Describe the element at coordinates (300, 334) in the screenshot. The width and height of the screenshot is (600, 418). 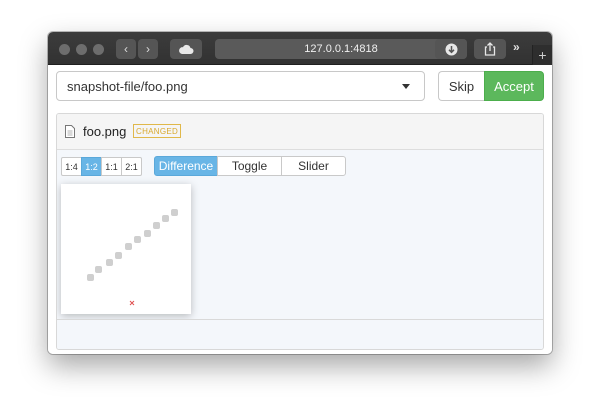
I see `snapshot-footer` at that location.